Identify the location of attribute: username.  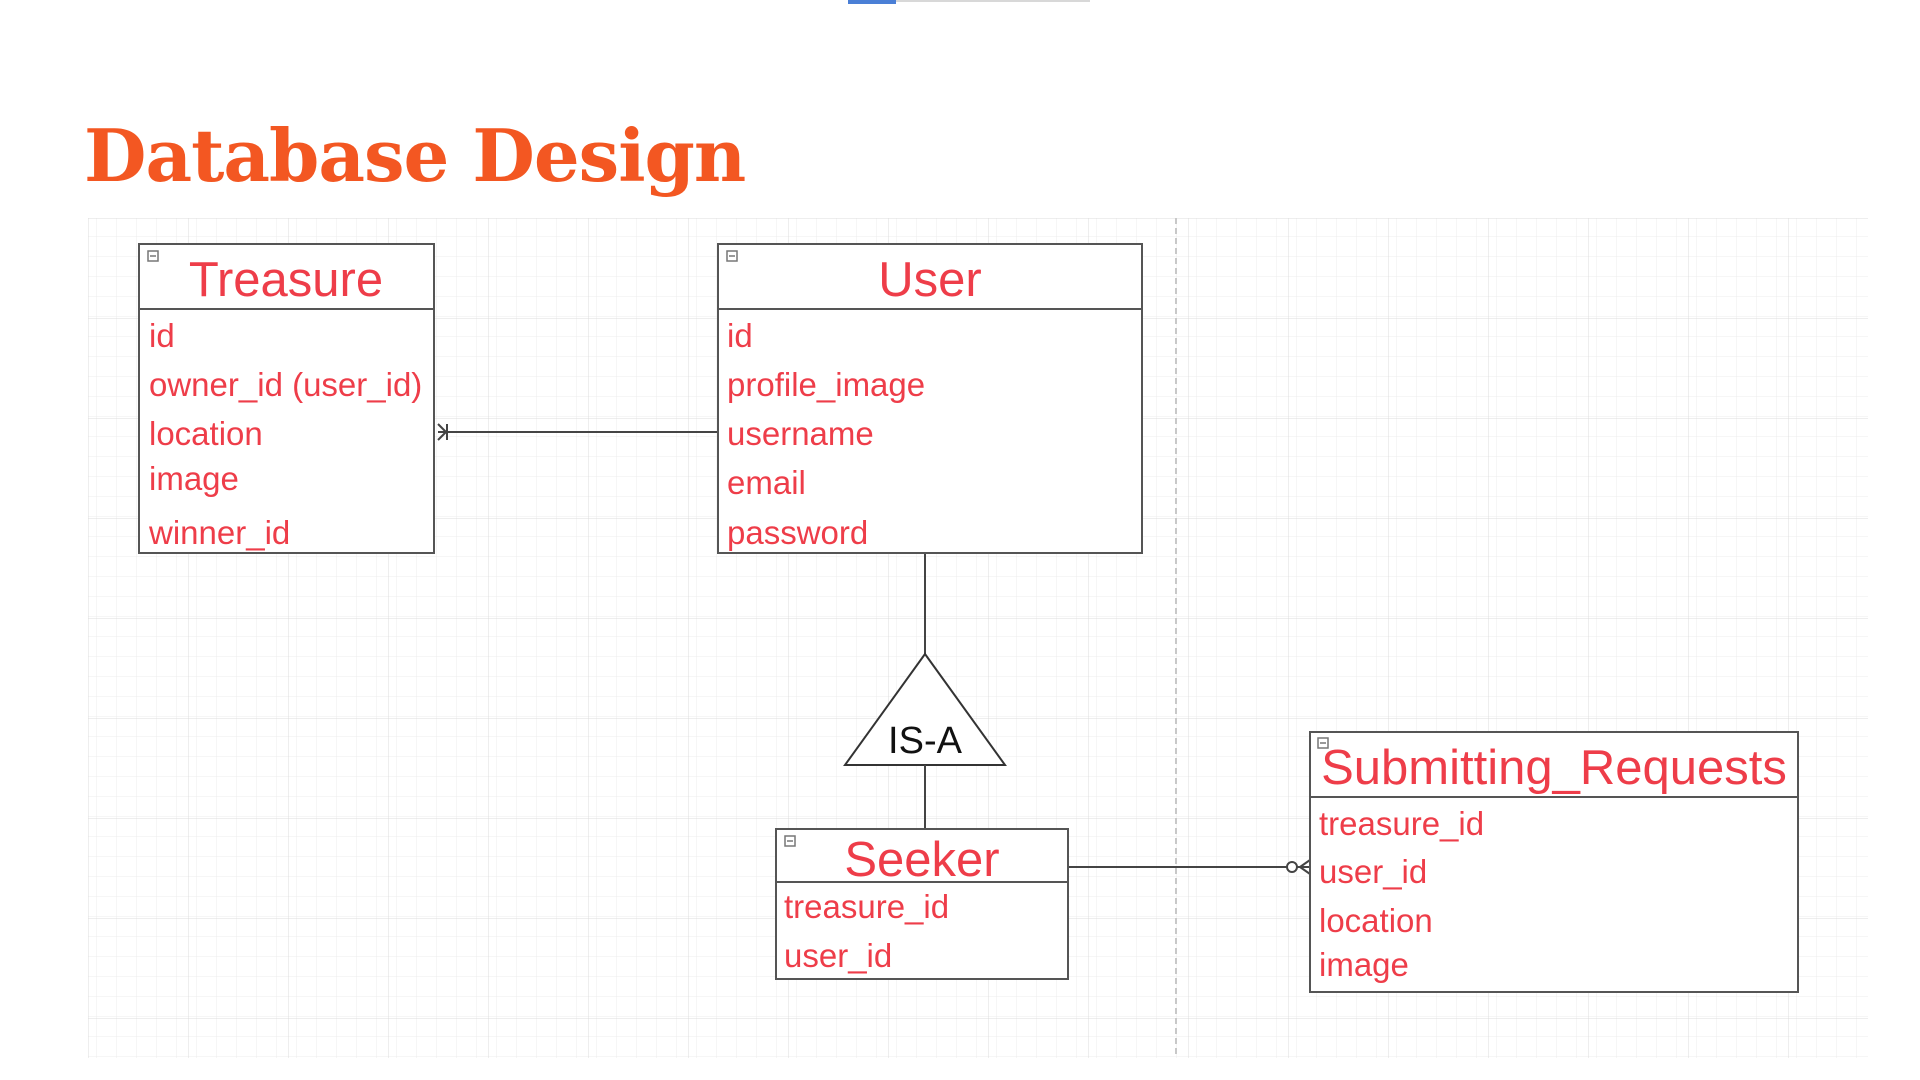
(800, 433).